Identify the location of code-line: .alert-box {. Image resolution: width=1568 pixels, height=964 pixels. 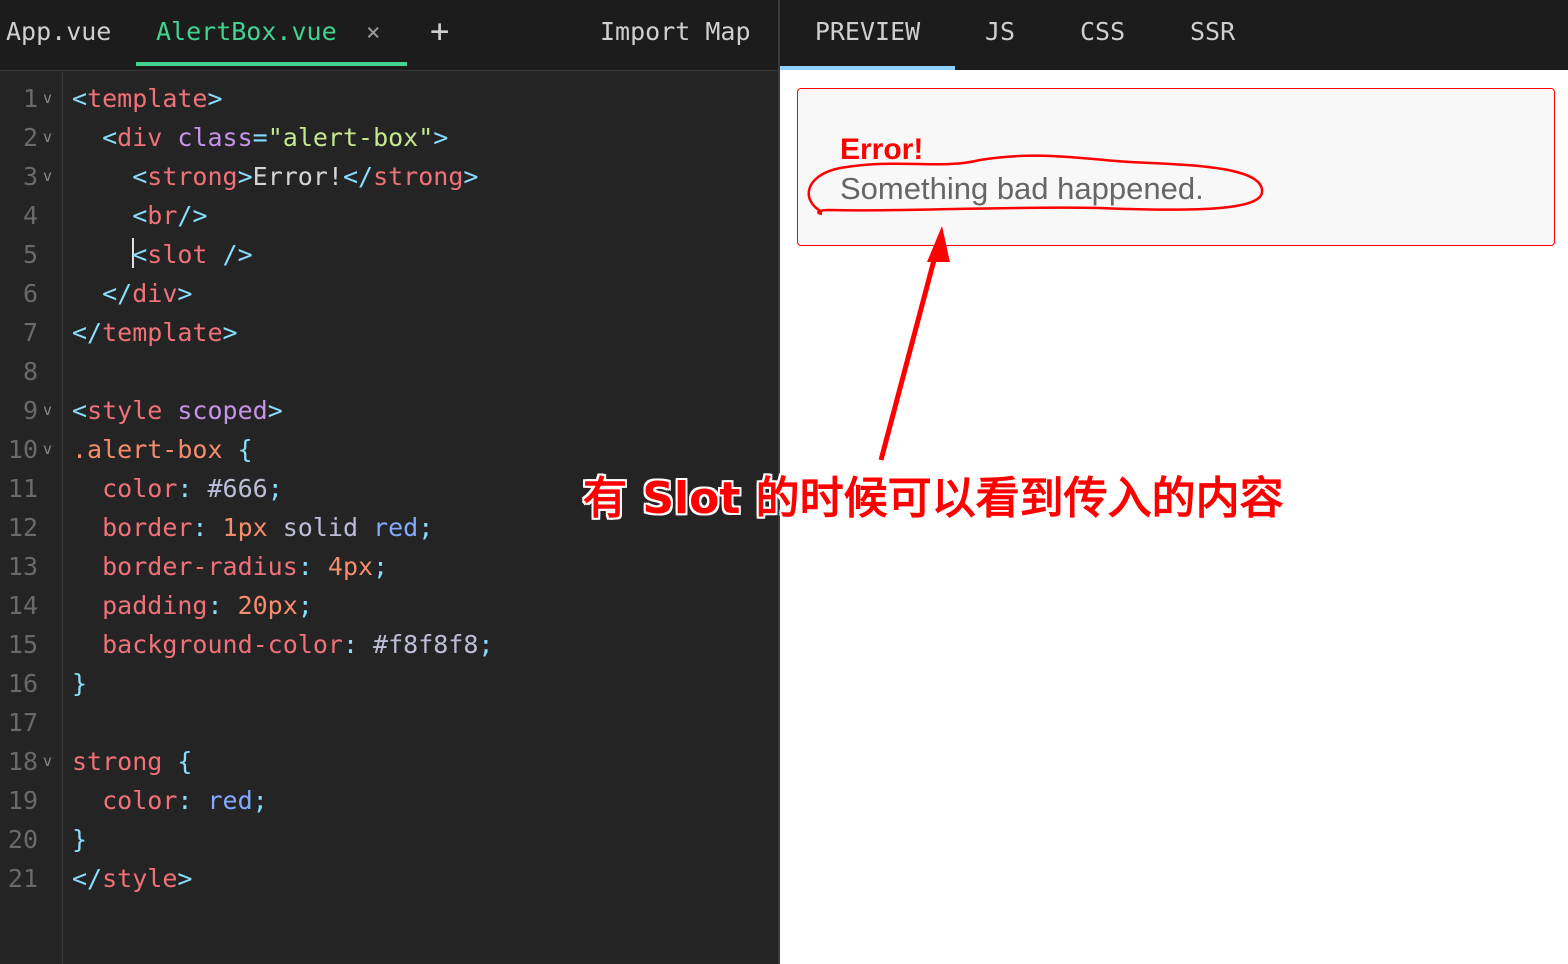
(282, 449).